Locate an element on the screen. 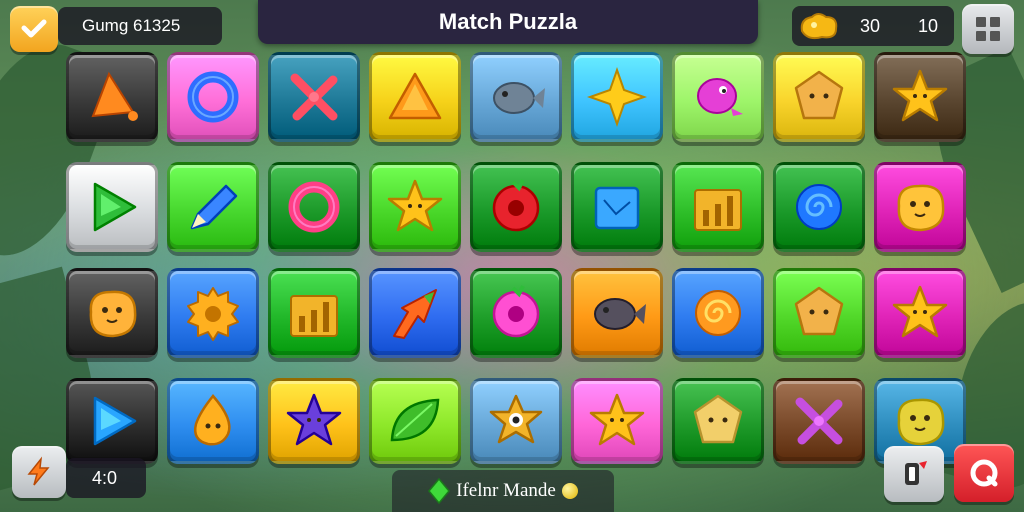  tile-drop is located at coordinates (213, 421).